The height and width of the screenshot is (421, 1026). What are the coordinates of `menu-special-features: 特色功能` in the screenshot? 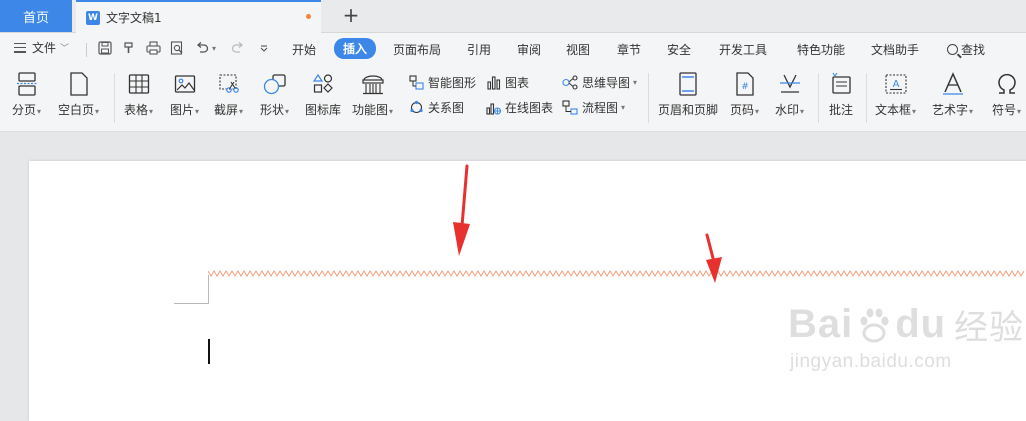 It's located at (821, 49).